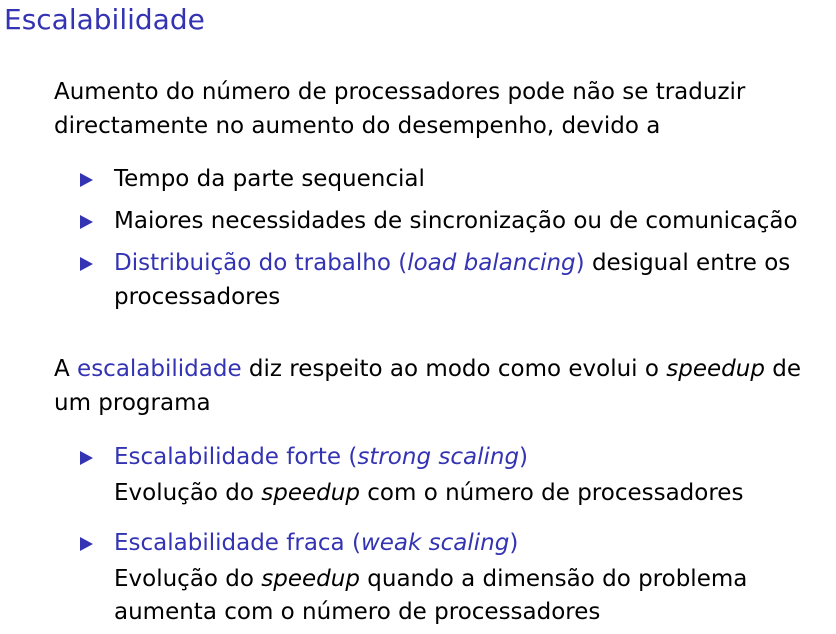  I want to click on load-balancing-close: ), so click(580, 263).